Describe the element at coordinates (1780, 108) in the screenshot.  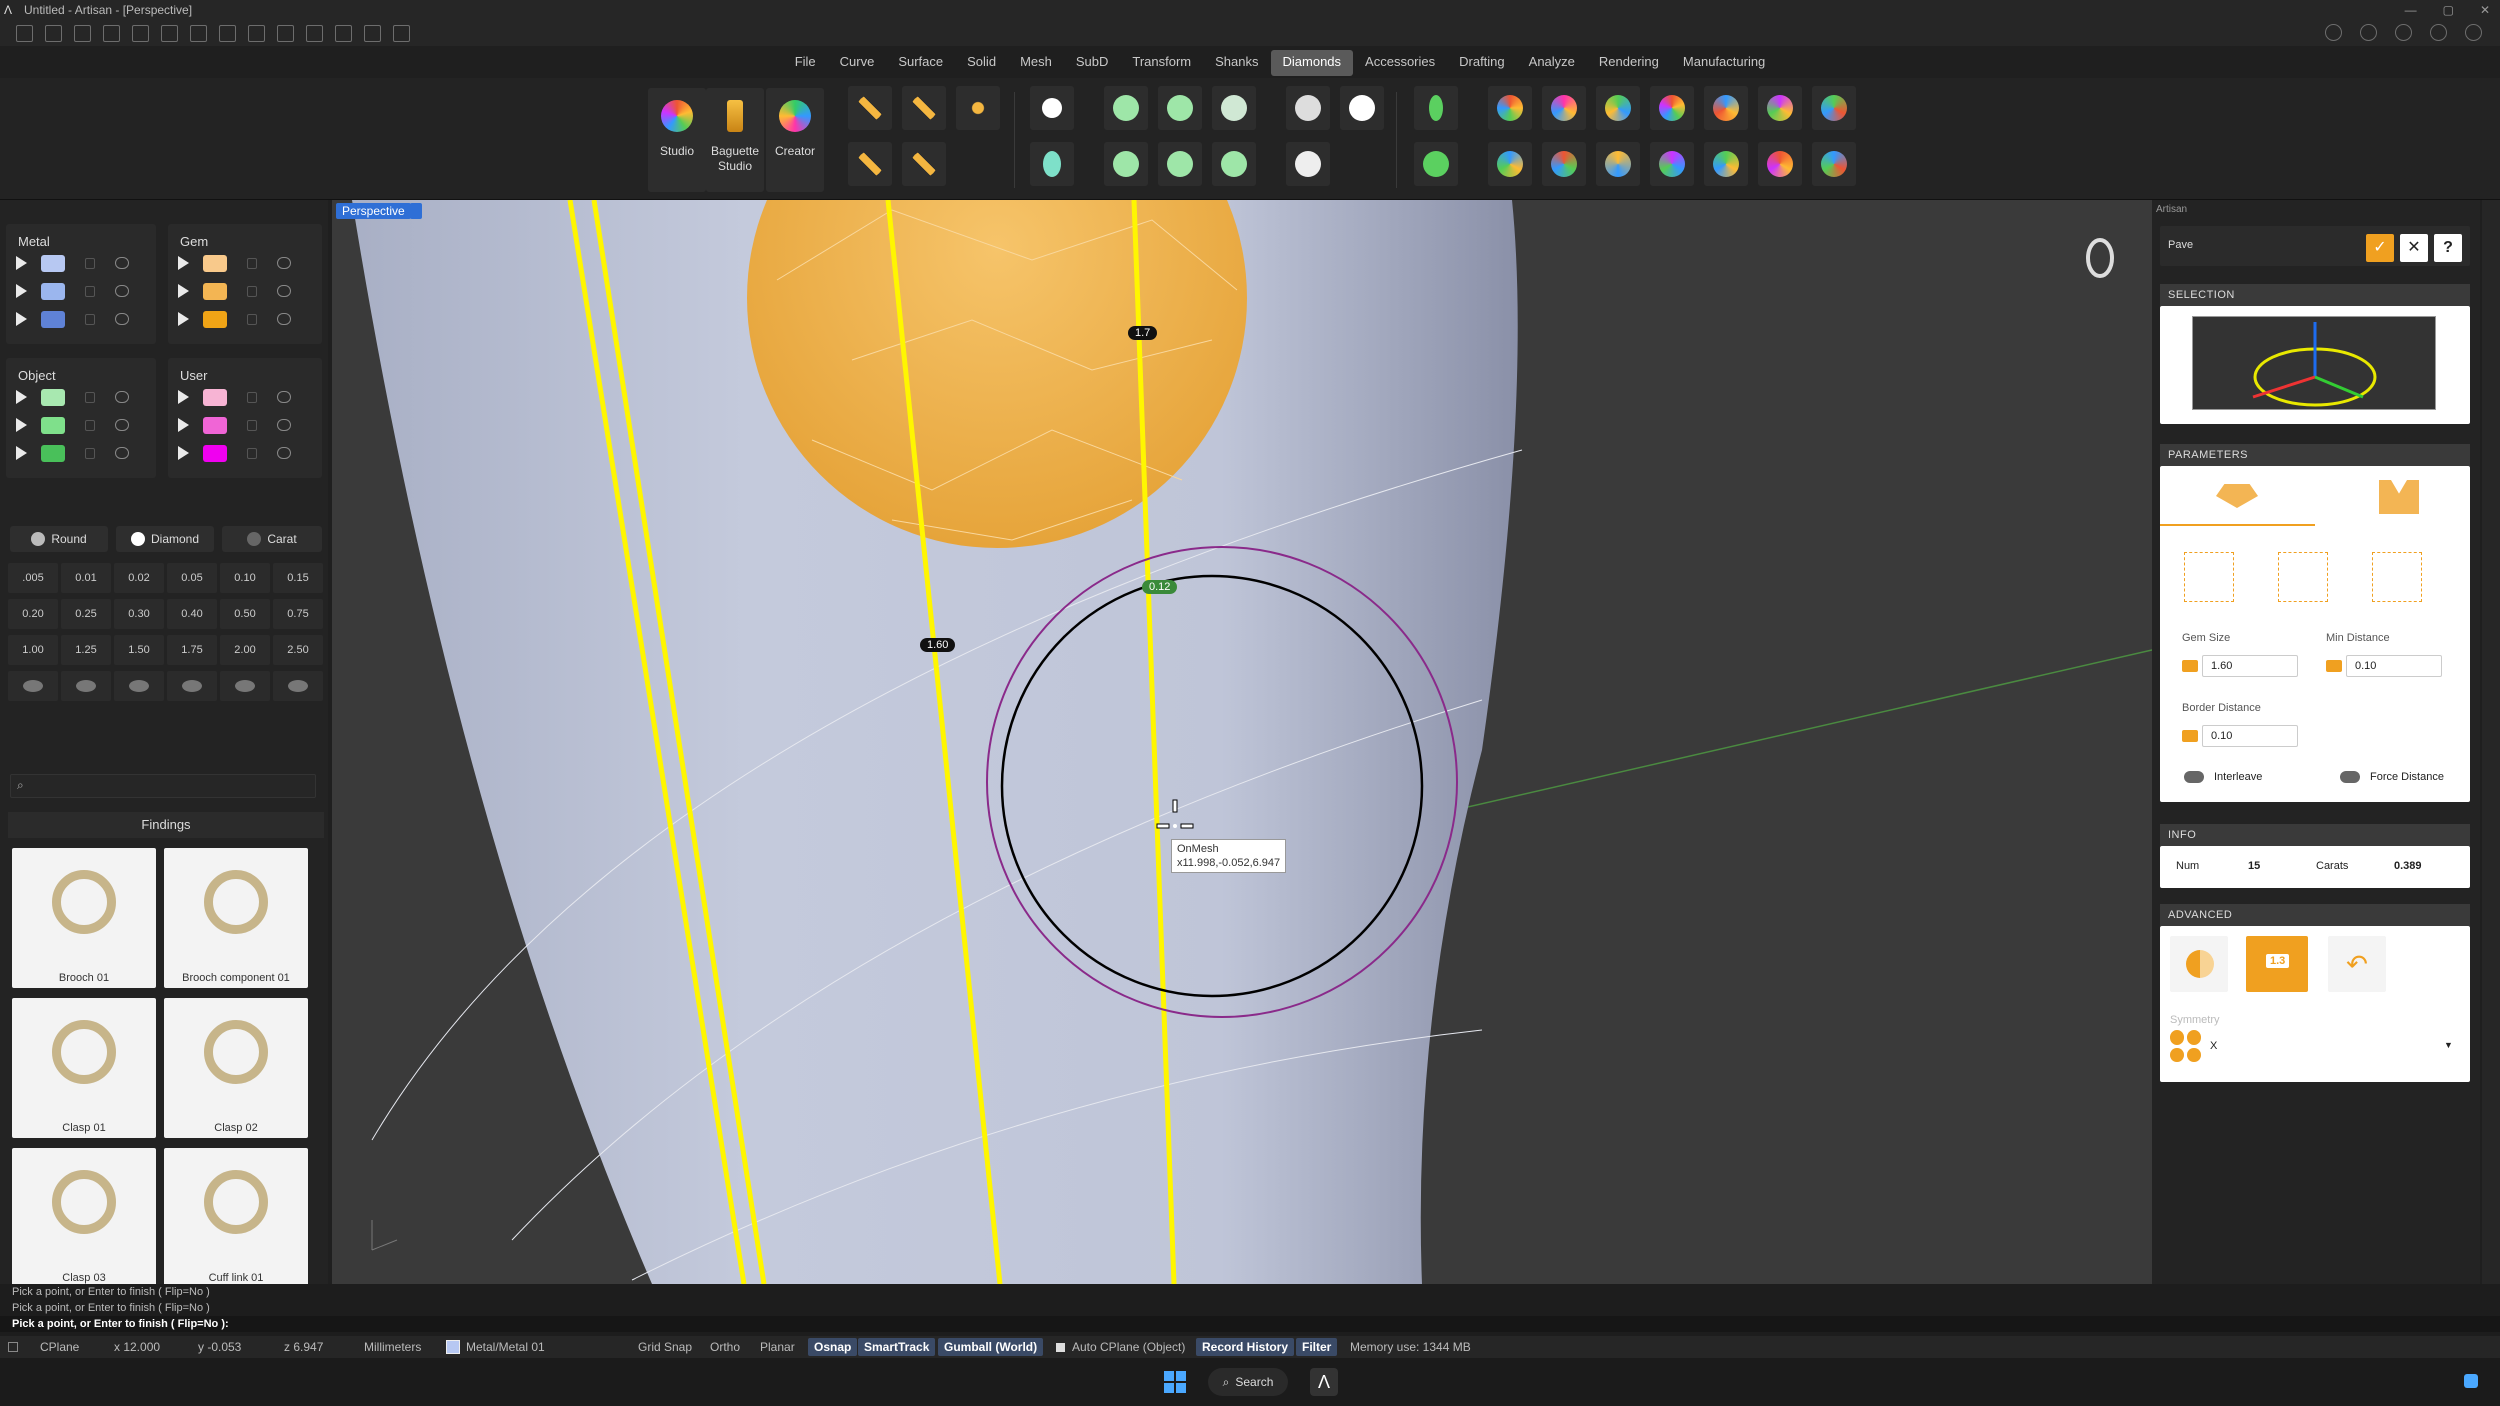
I see `gem-fit-button` at that location.